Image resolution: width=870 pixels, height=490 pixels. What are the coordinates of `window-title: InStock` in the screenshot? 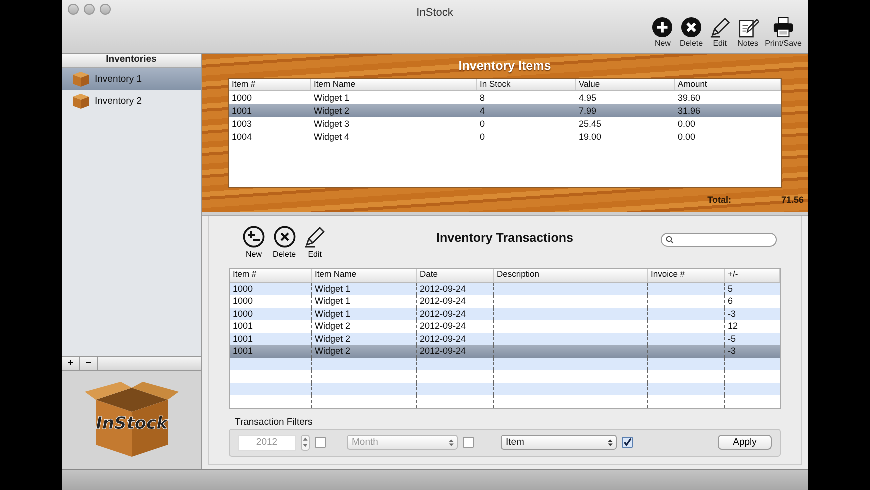 It's located at (435, 13).